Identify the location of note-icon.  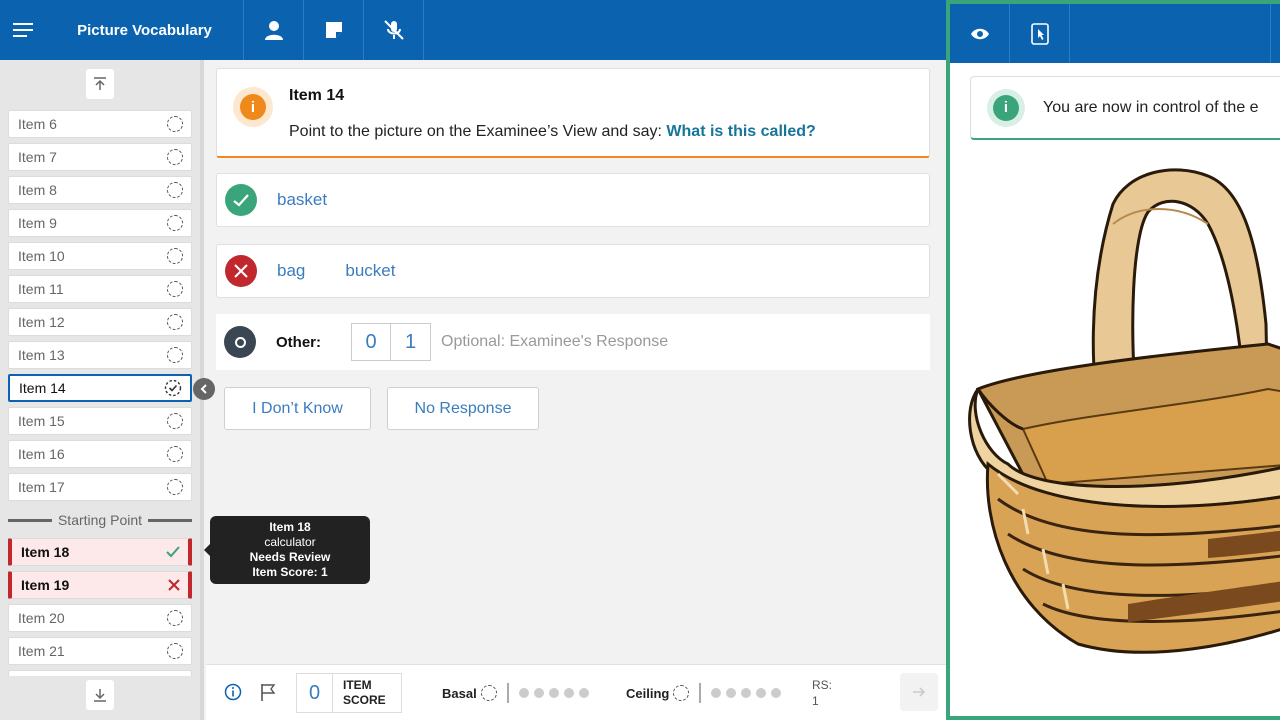
(333, 30).